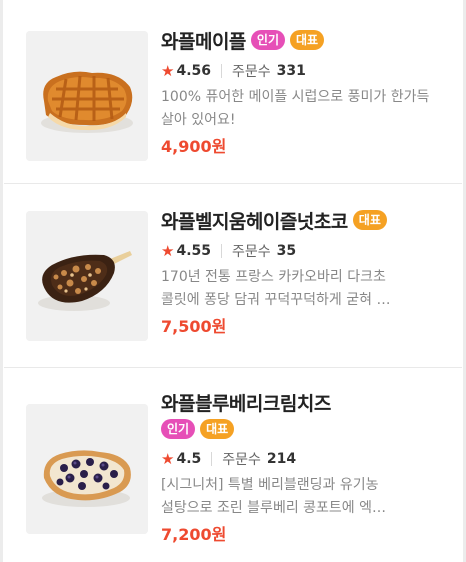  I want to click on chocolate-waffle-stick-image-icon, so click(87, 276).